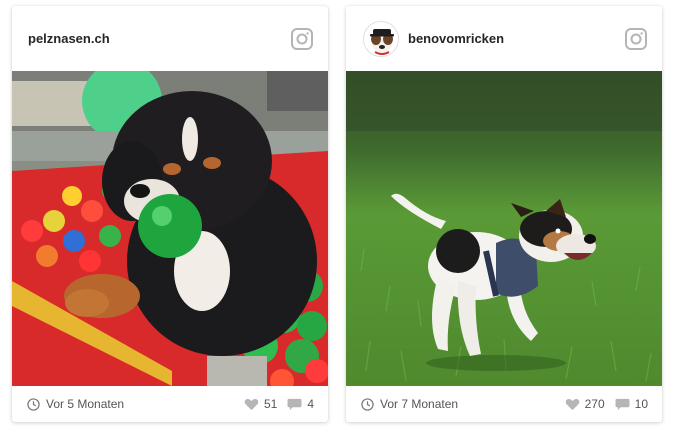  What do you see at coordinates (85, 404) in the screenshot?
I see `time-label: Vor 5 Monaten` at bounding box center [85, 404].